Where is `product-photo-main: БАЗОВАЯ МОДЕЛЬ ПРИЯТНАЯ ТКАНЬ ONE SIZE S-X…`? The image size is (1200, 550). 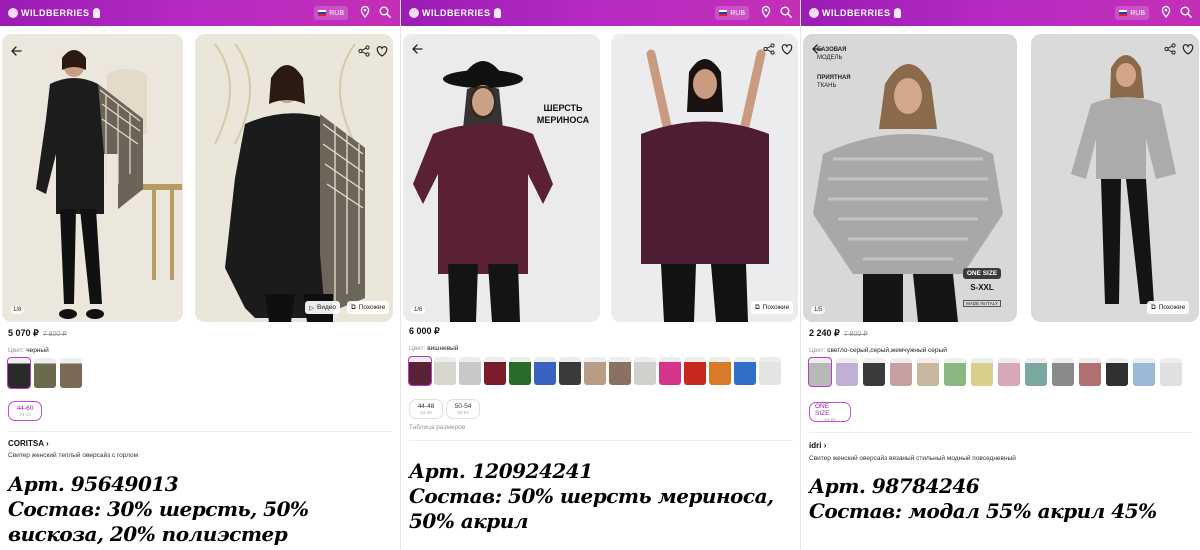 product-photo-main: БАЗОВАЯ МОДЕЛЬ ПРИЯТНАЯ ТКАНЬ ONE SIZE S-X… is located at coordinates (910, 178).